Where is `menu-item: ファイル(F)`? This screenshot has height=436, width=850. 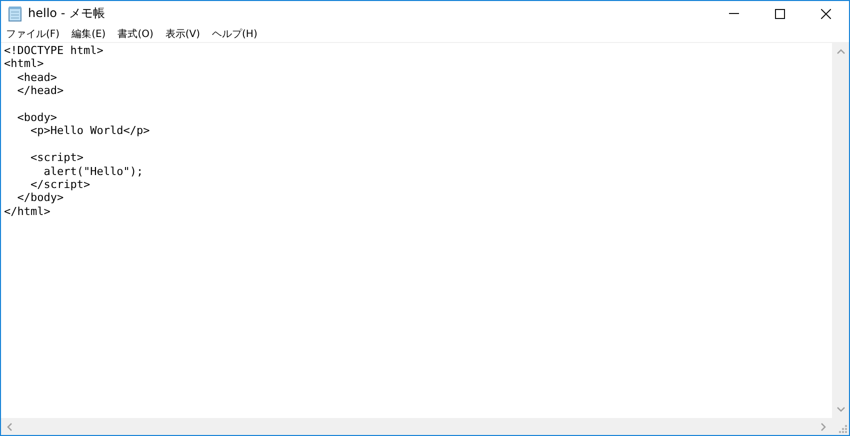
menu-item: ファイル(F) is located at coordinates (33, 34).